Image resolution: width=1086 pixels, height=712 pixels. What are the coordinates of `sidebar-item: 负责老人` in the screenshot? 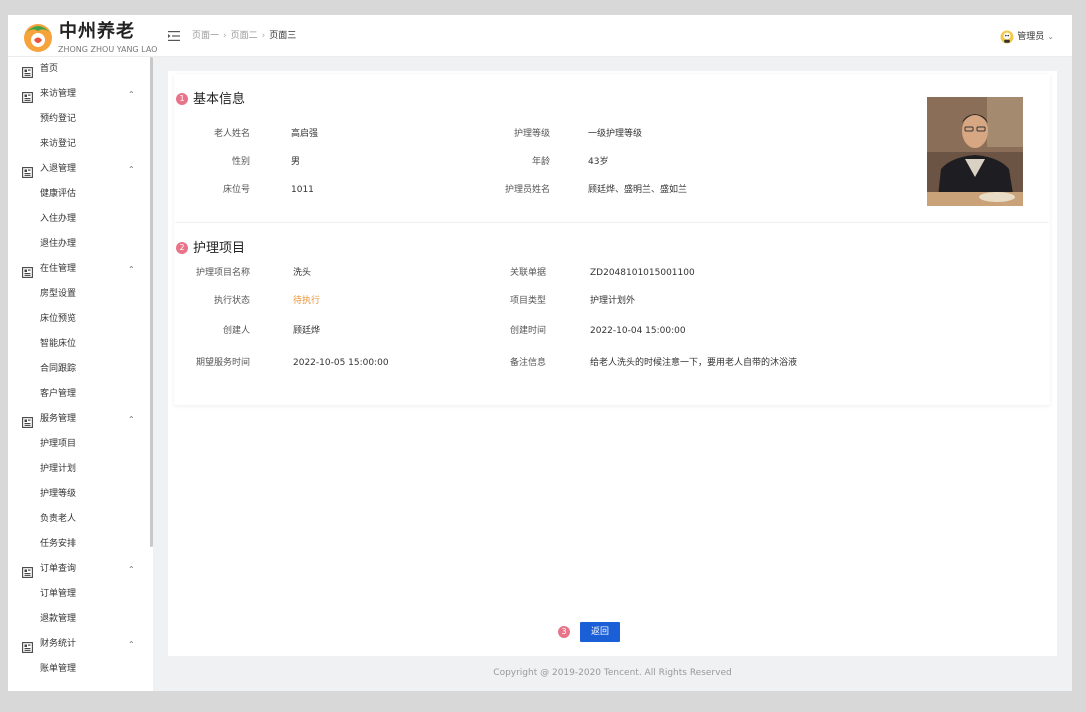 It's located at (80, 519).